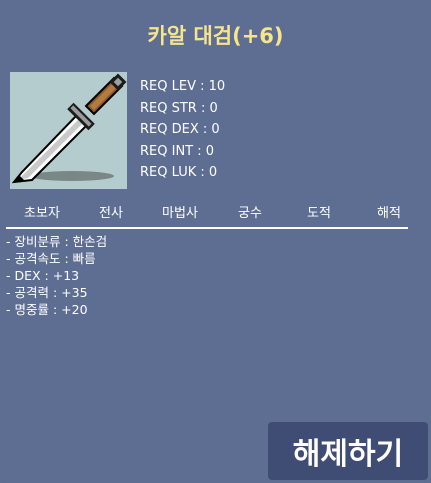 This screenshot has height=483, width=431. I want to click on req-level: REQ LEV : 10, so click(183, 86).